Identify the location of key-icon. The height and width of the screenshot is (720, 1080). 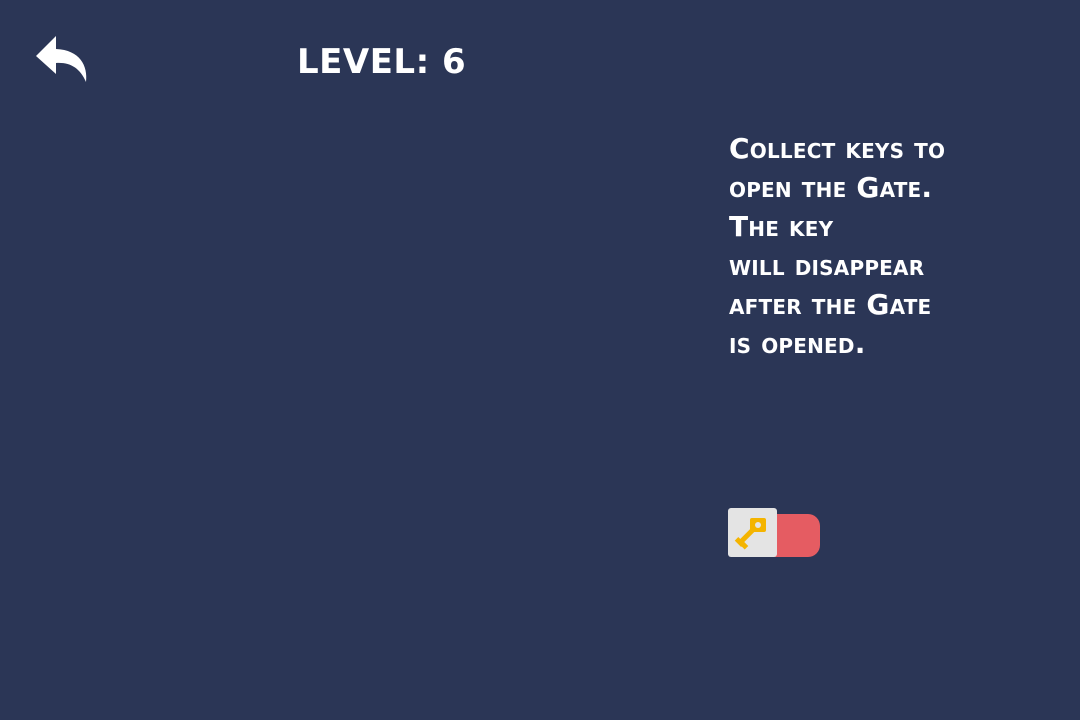
(750, 534).